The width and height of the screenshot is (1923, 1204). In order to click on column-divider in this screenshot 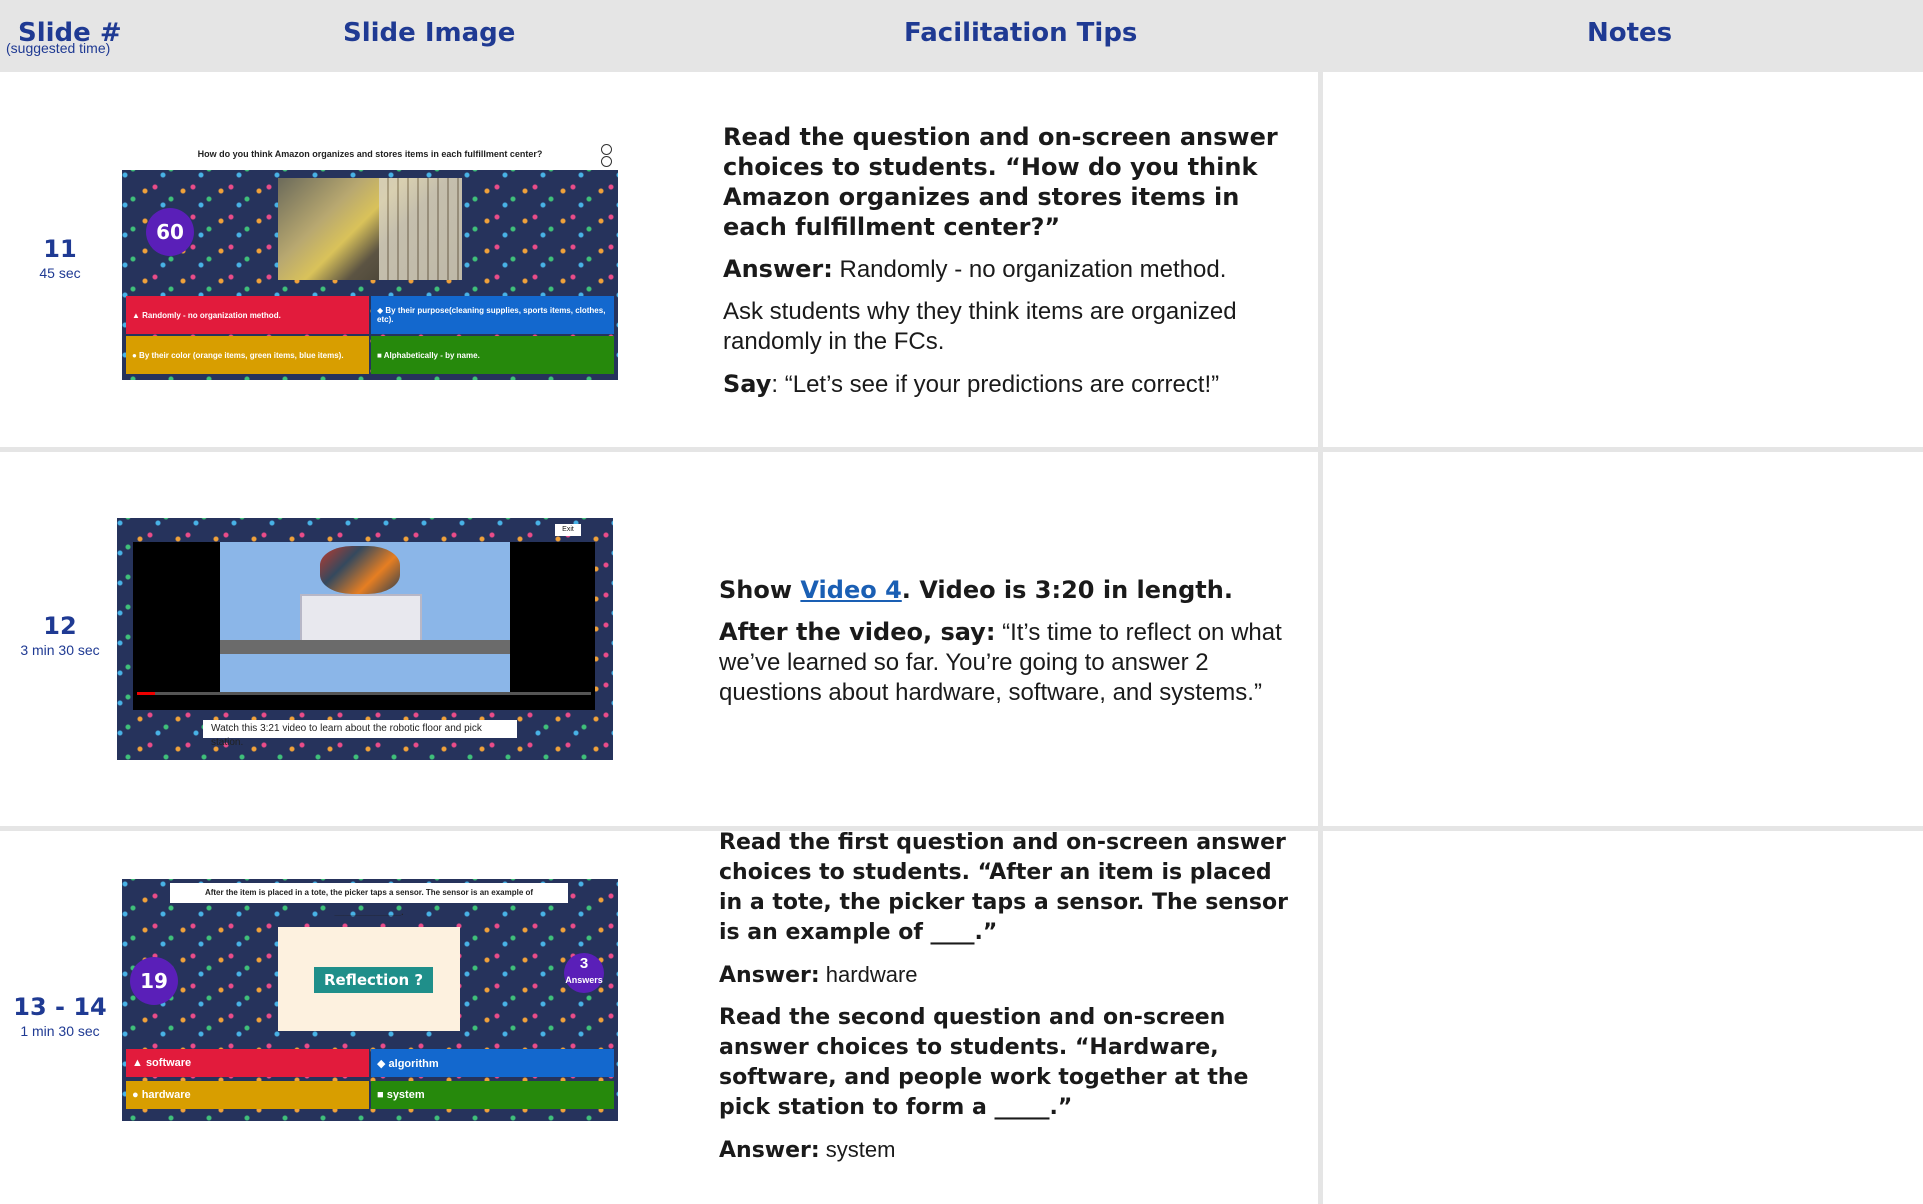, I will do `click(1320, 638)`.